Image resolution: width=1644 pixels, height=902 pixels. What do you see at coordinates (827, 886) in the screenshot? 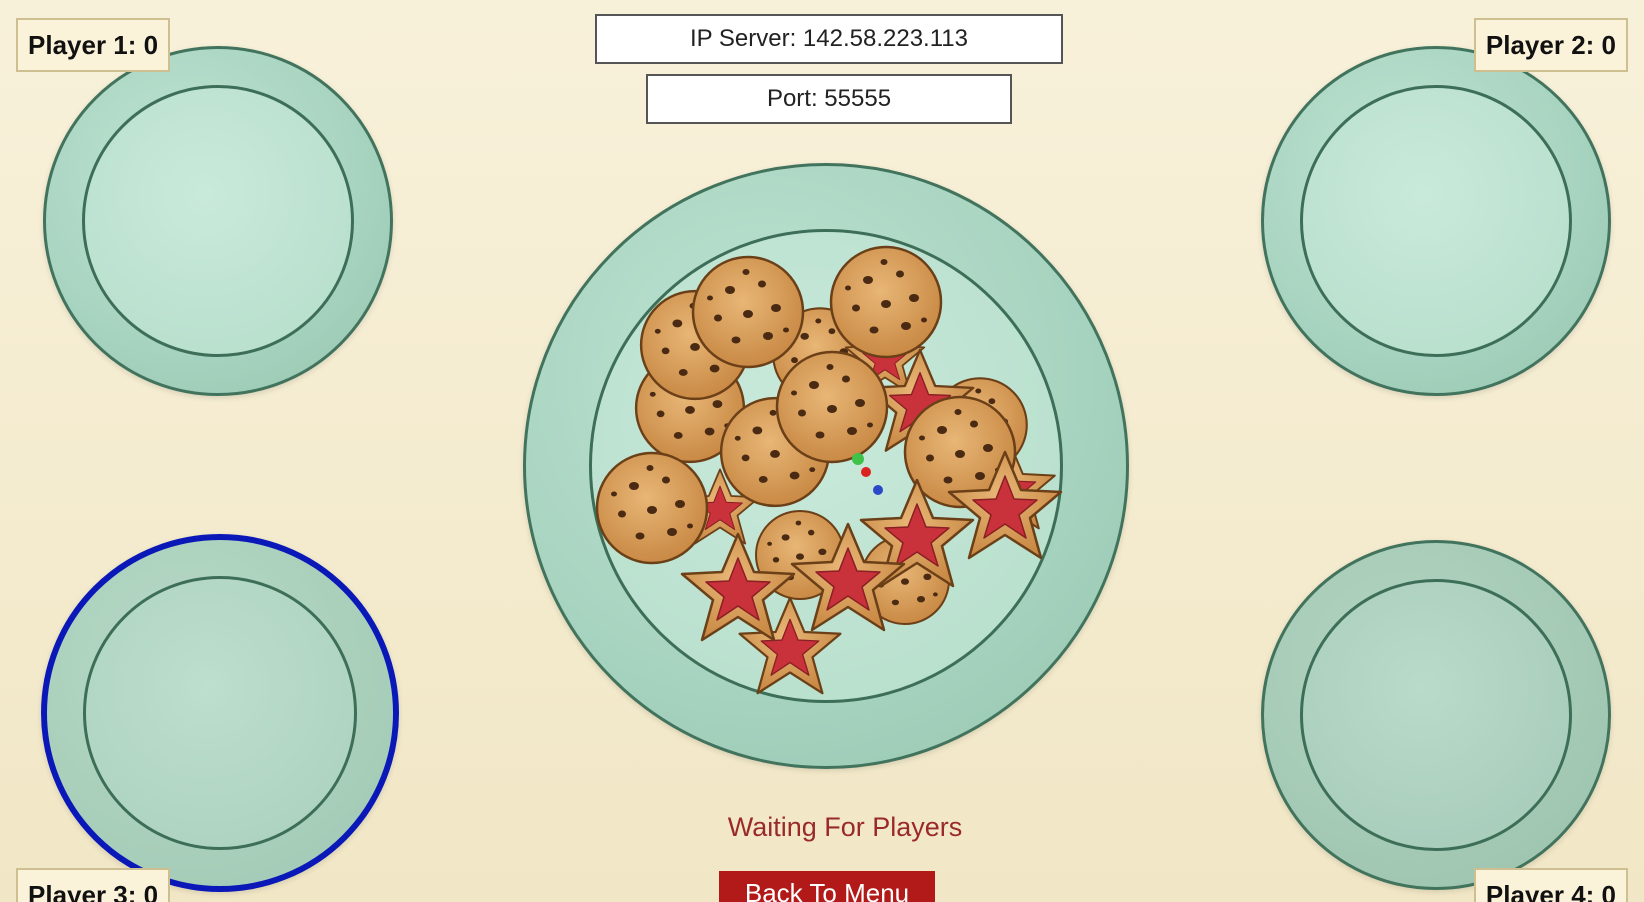
I see `back-to-menu-button: Back To Menu` at bounding box center [827, 886].